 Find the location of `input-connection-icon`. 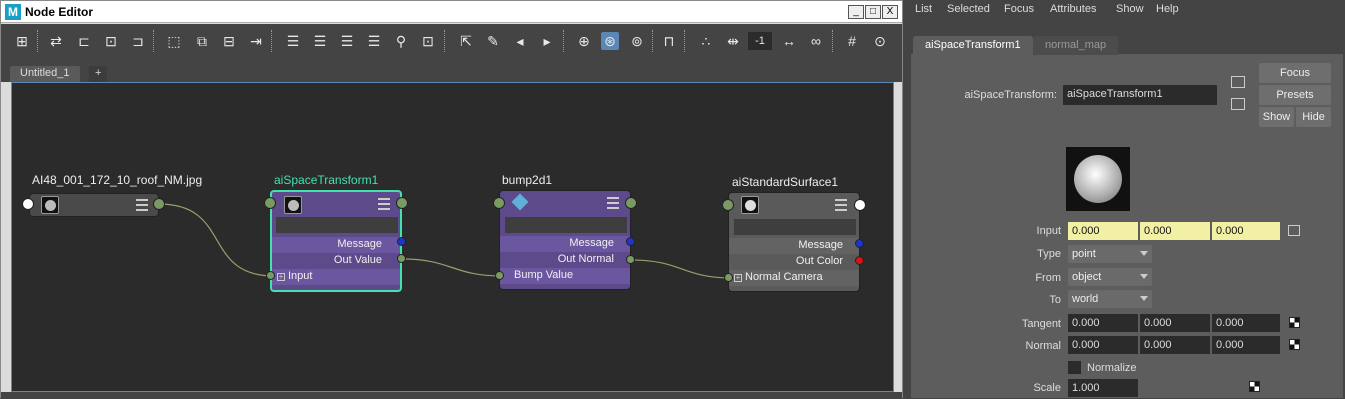

input-connection-icon is located at coordinates (1238, 82).